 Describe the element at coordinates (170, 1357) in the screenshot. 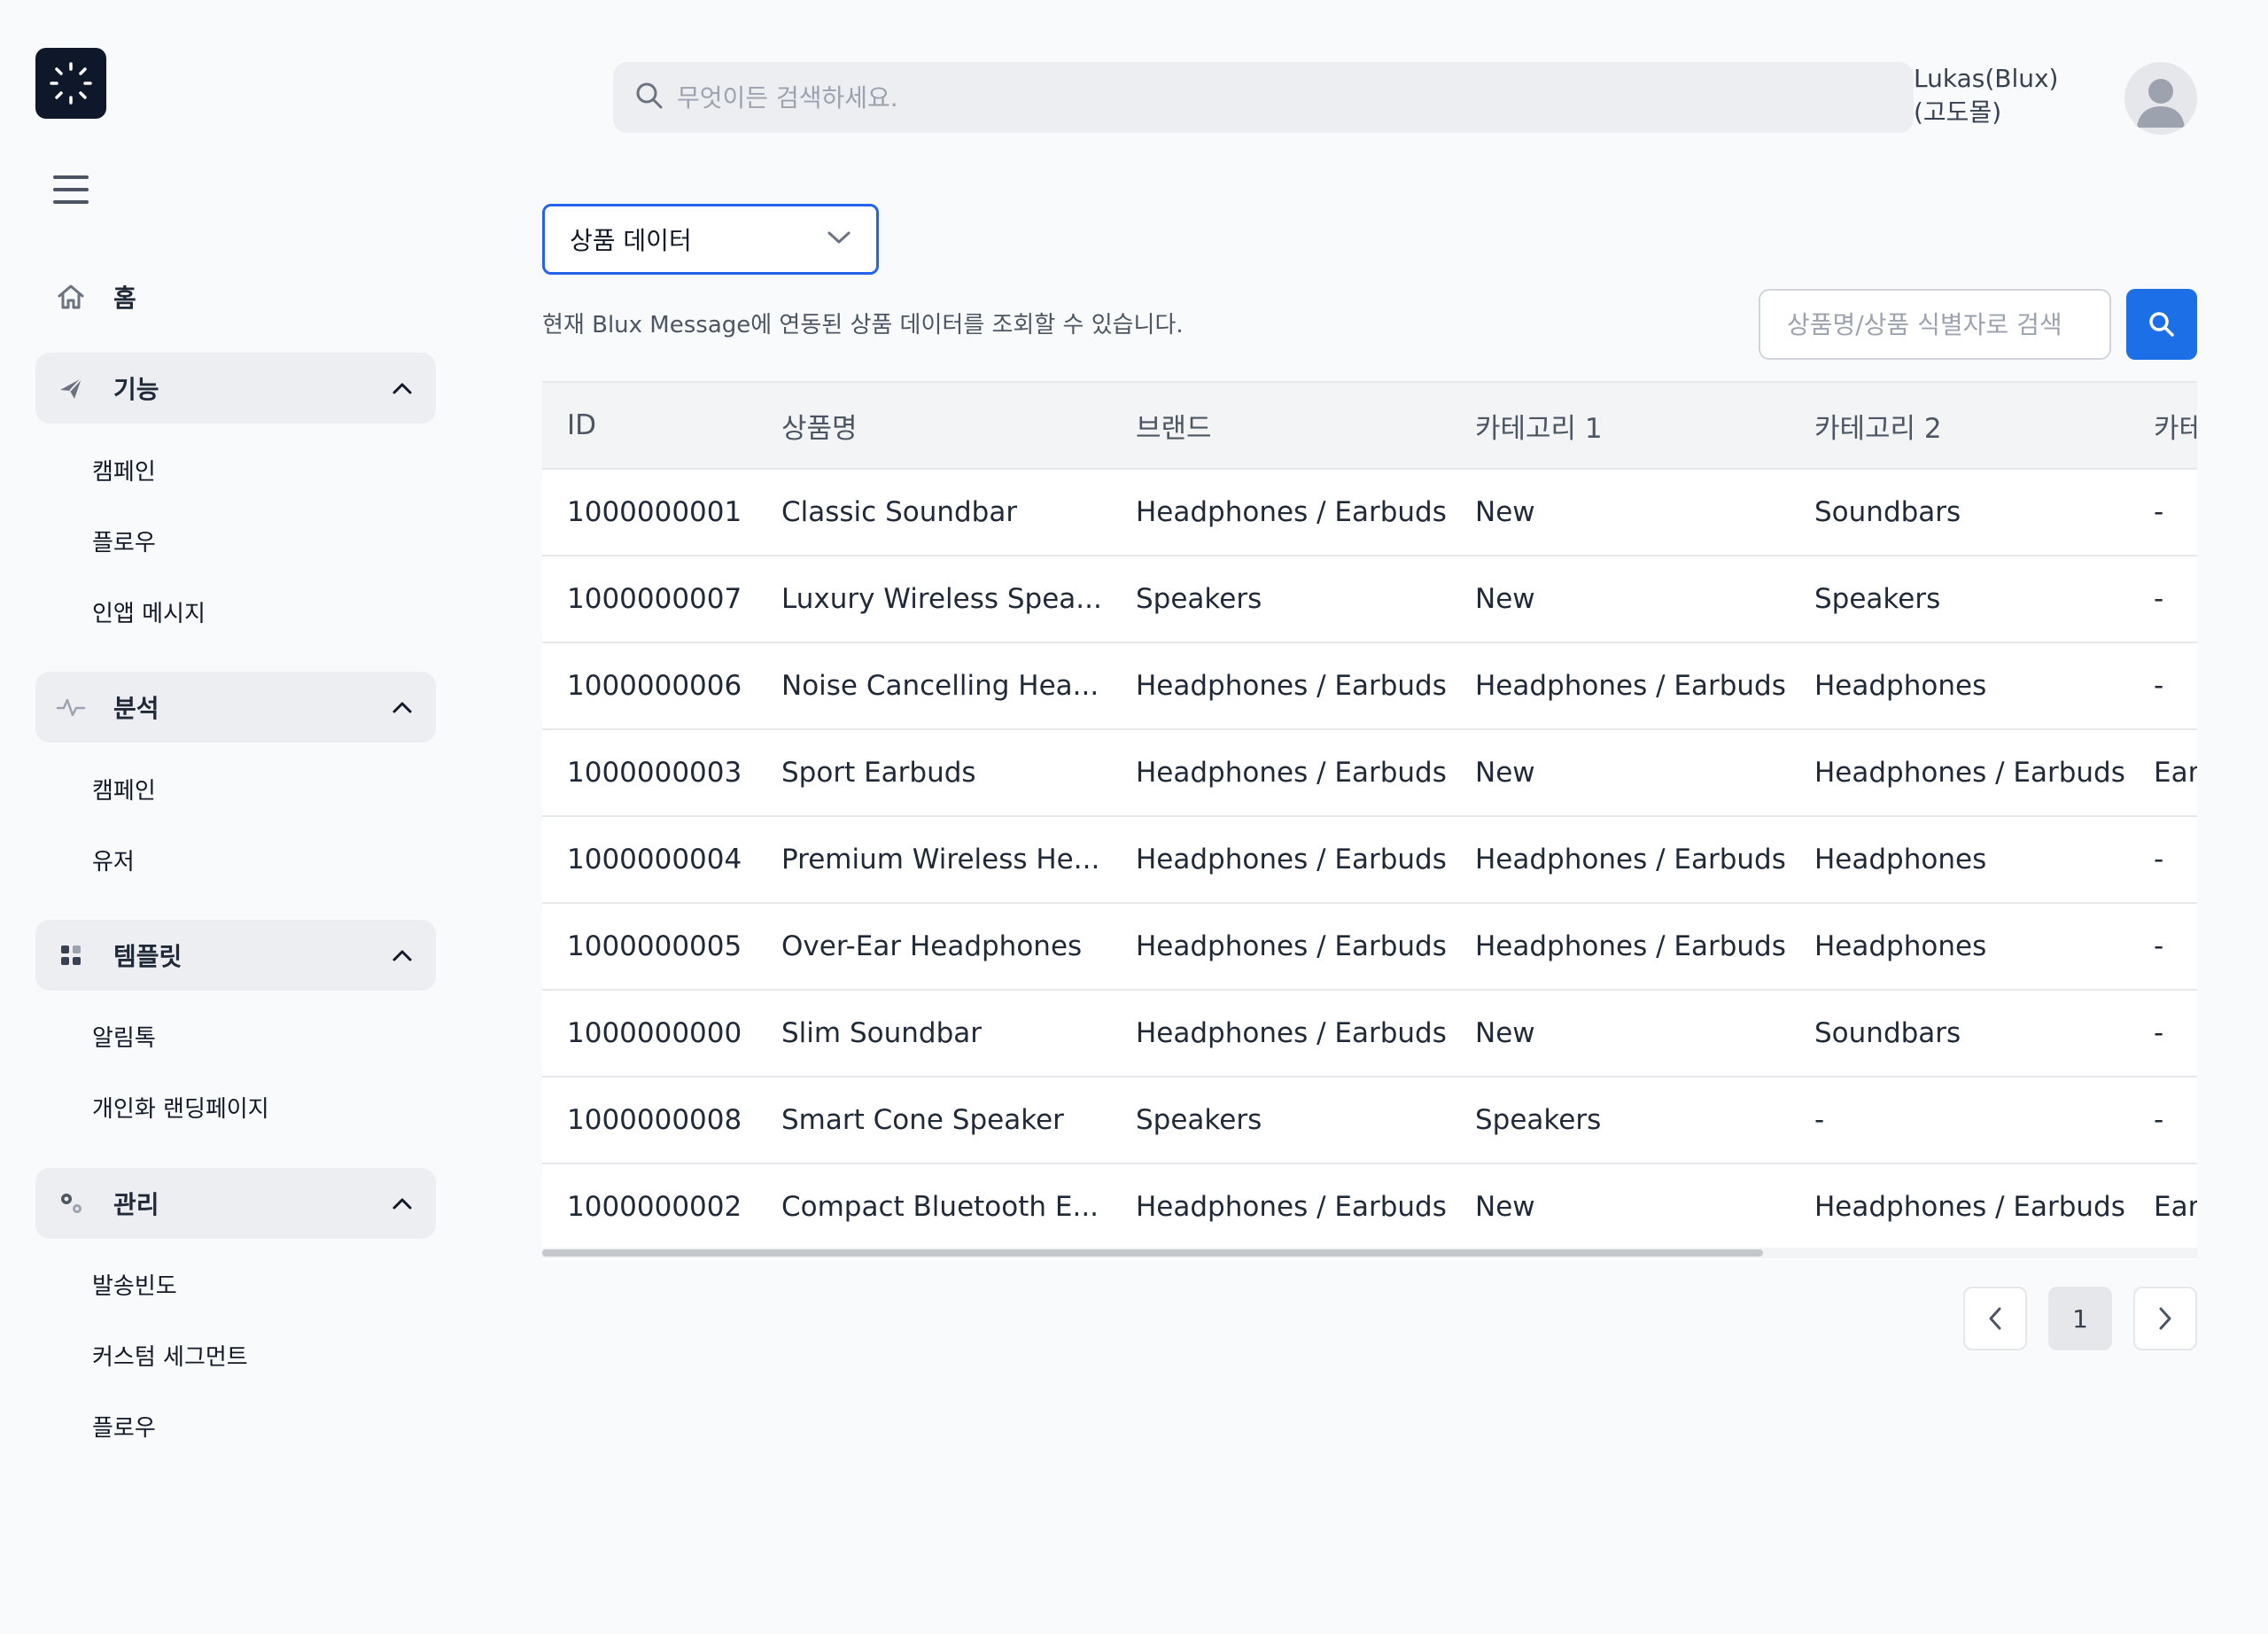

I see `sidebar-item-custom-segment: 커스텀 세그먼트` at that location.